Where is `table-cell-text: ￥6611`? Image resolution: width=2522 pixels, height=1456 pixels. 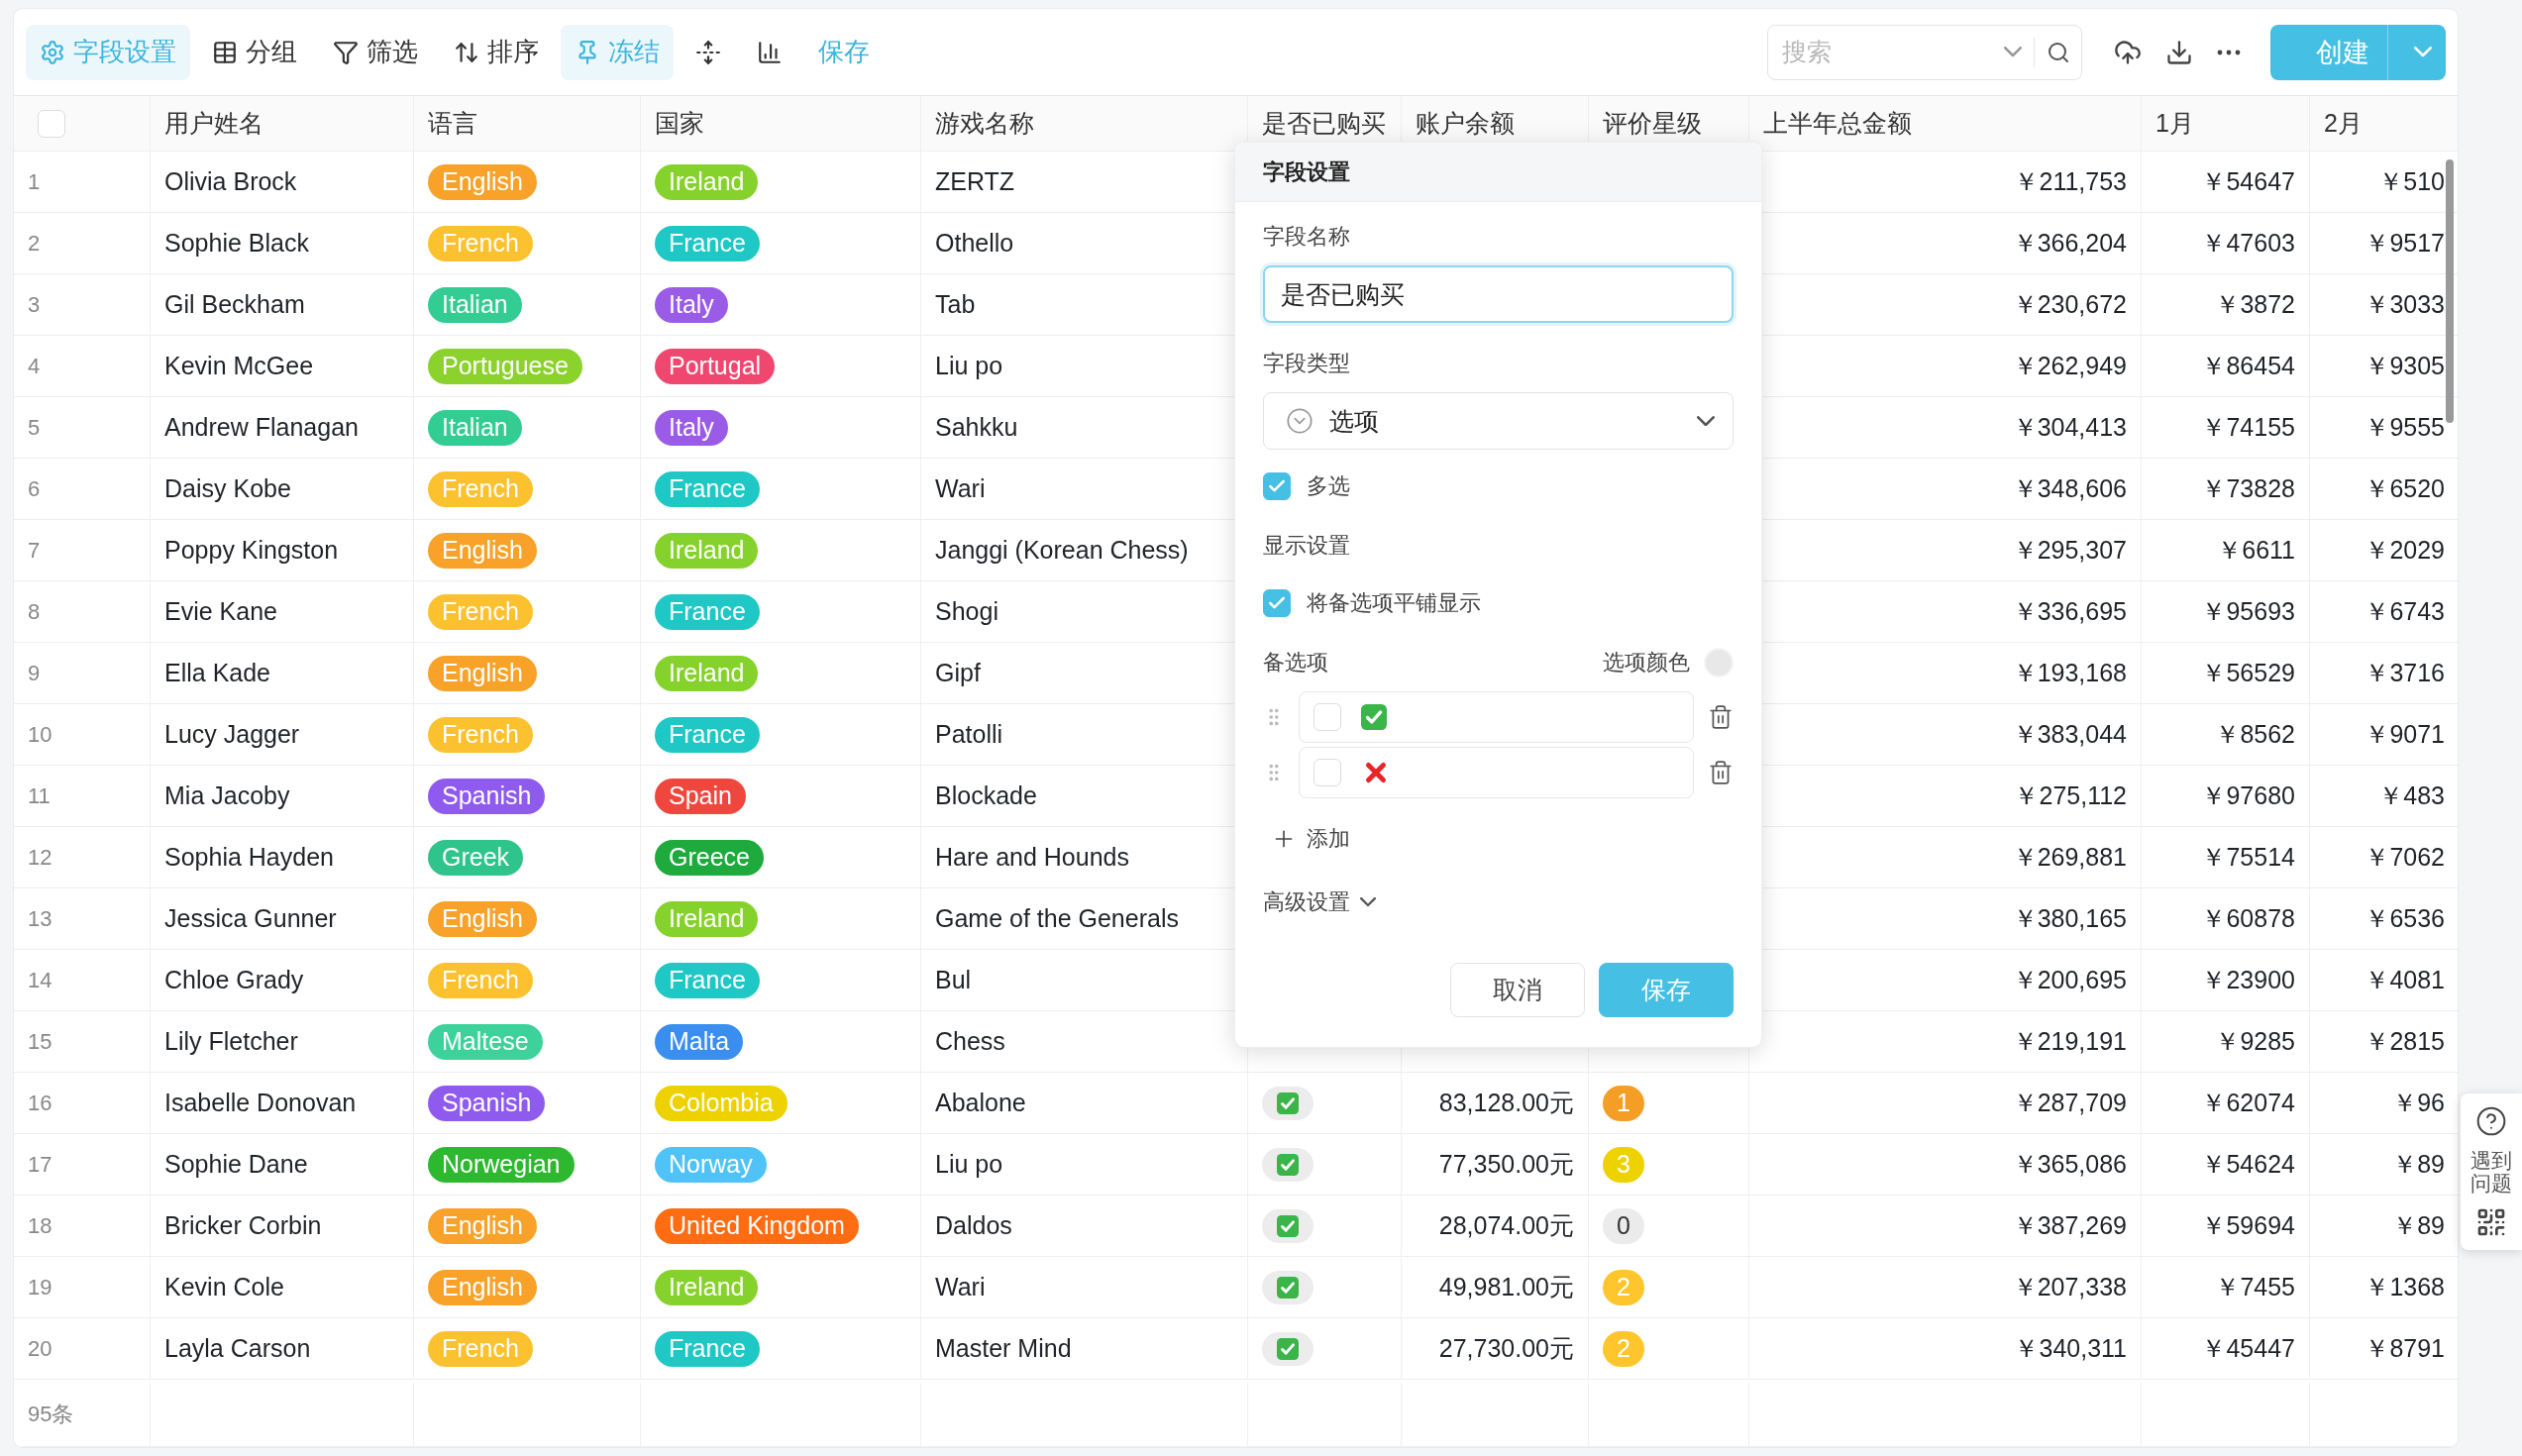
table-cell-text: ￥6611 is located at coordinates (2256, 550).